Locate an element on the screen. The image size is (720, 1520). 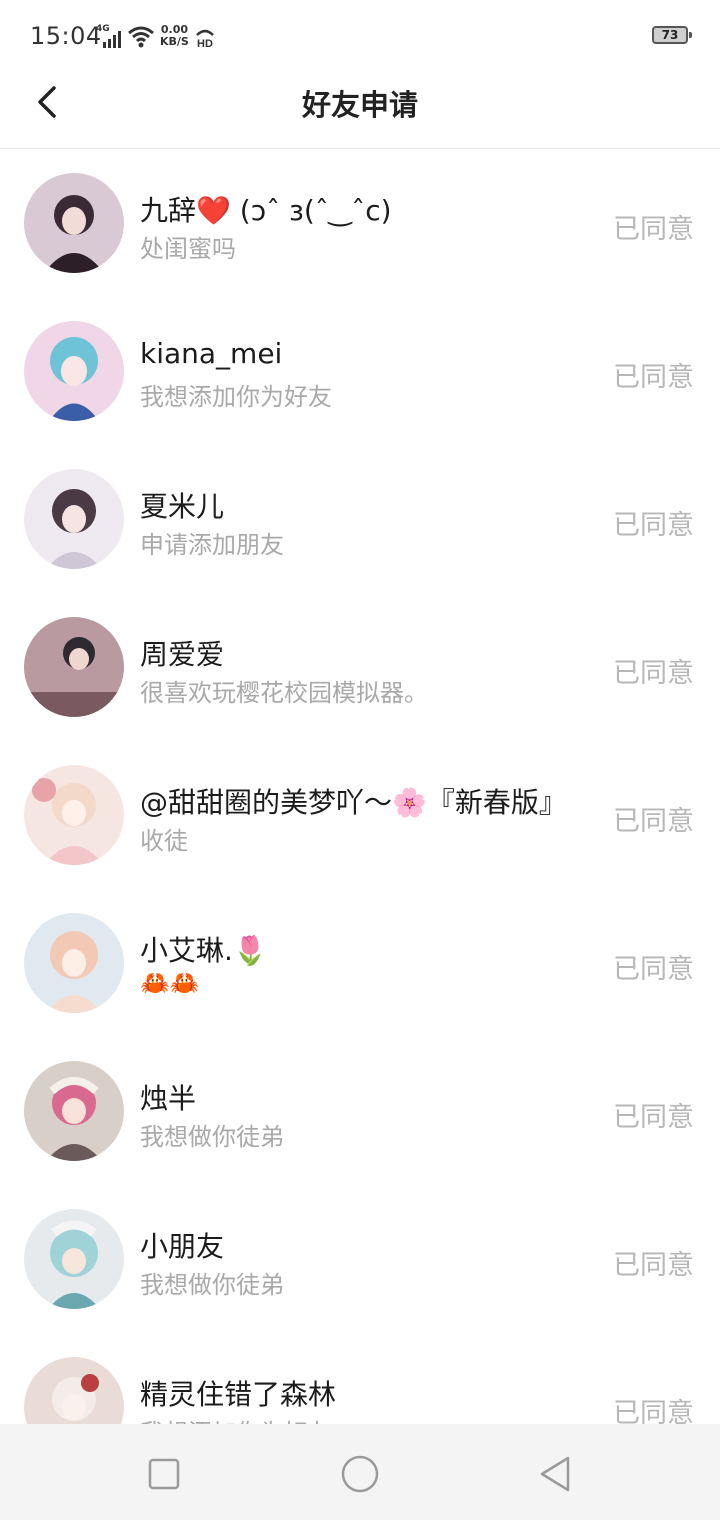
request-name: 小艾琳.🌷 is located at coordinates (204, 950).